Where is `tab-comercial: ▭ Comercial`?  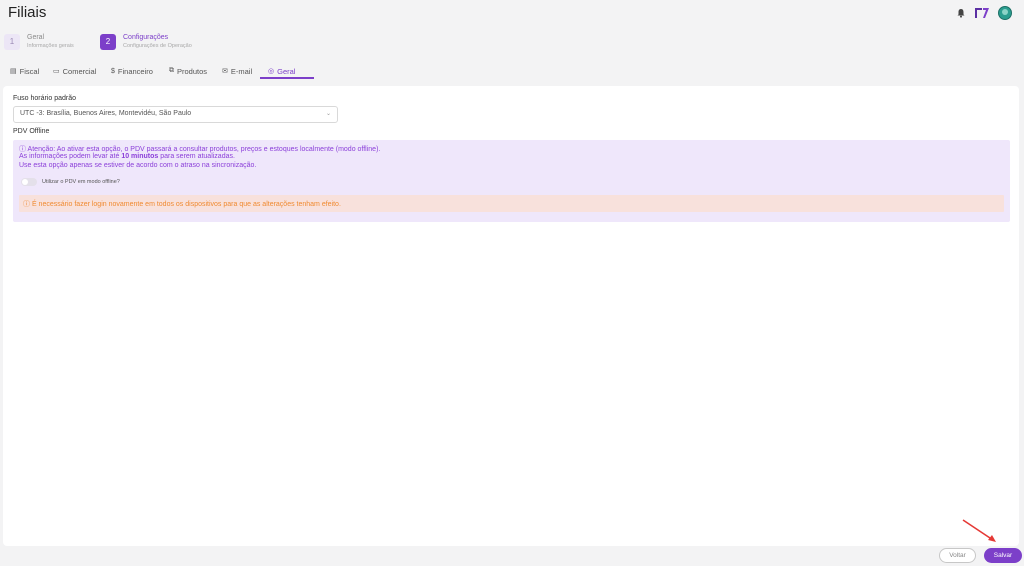 tab-comercial: ▭ Comercial is located at coordinates (74, 71).